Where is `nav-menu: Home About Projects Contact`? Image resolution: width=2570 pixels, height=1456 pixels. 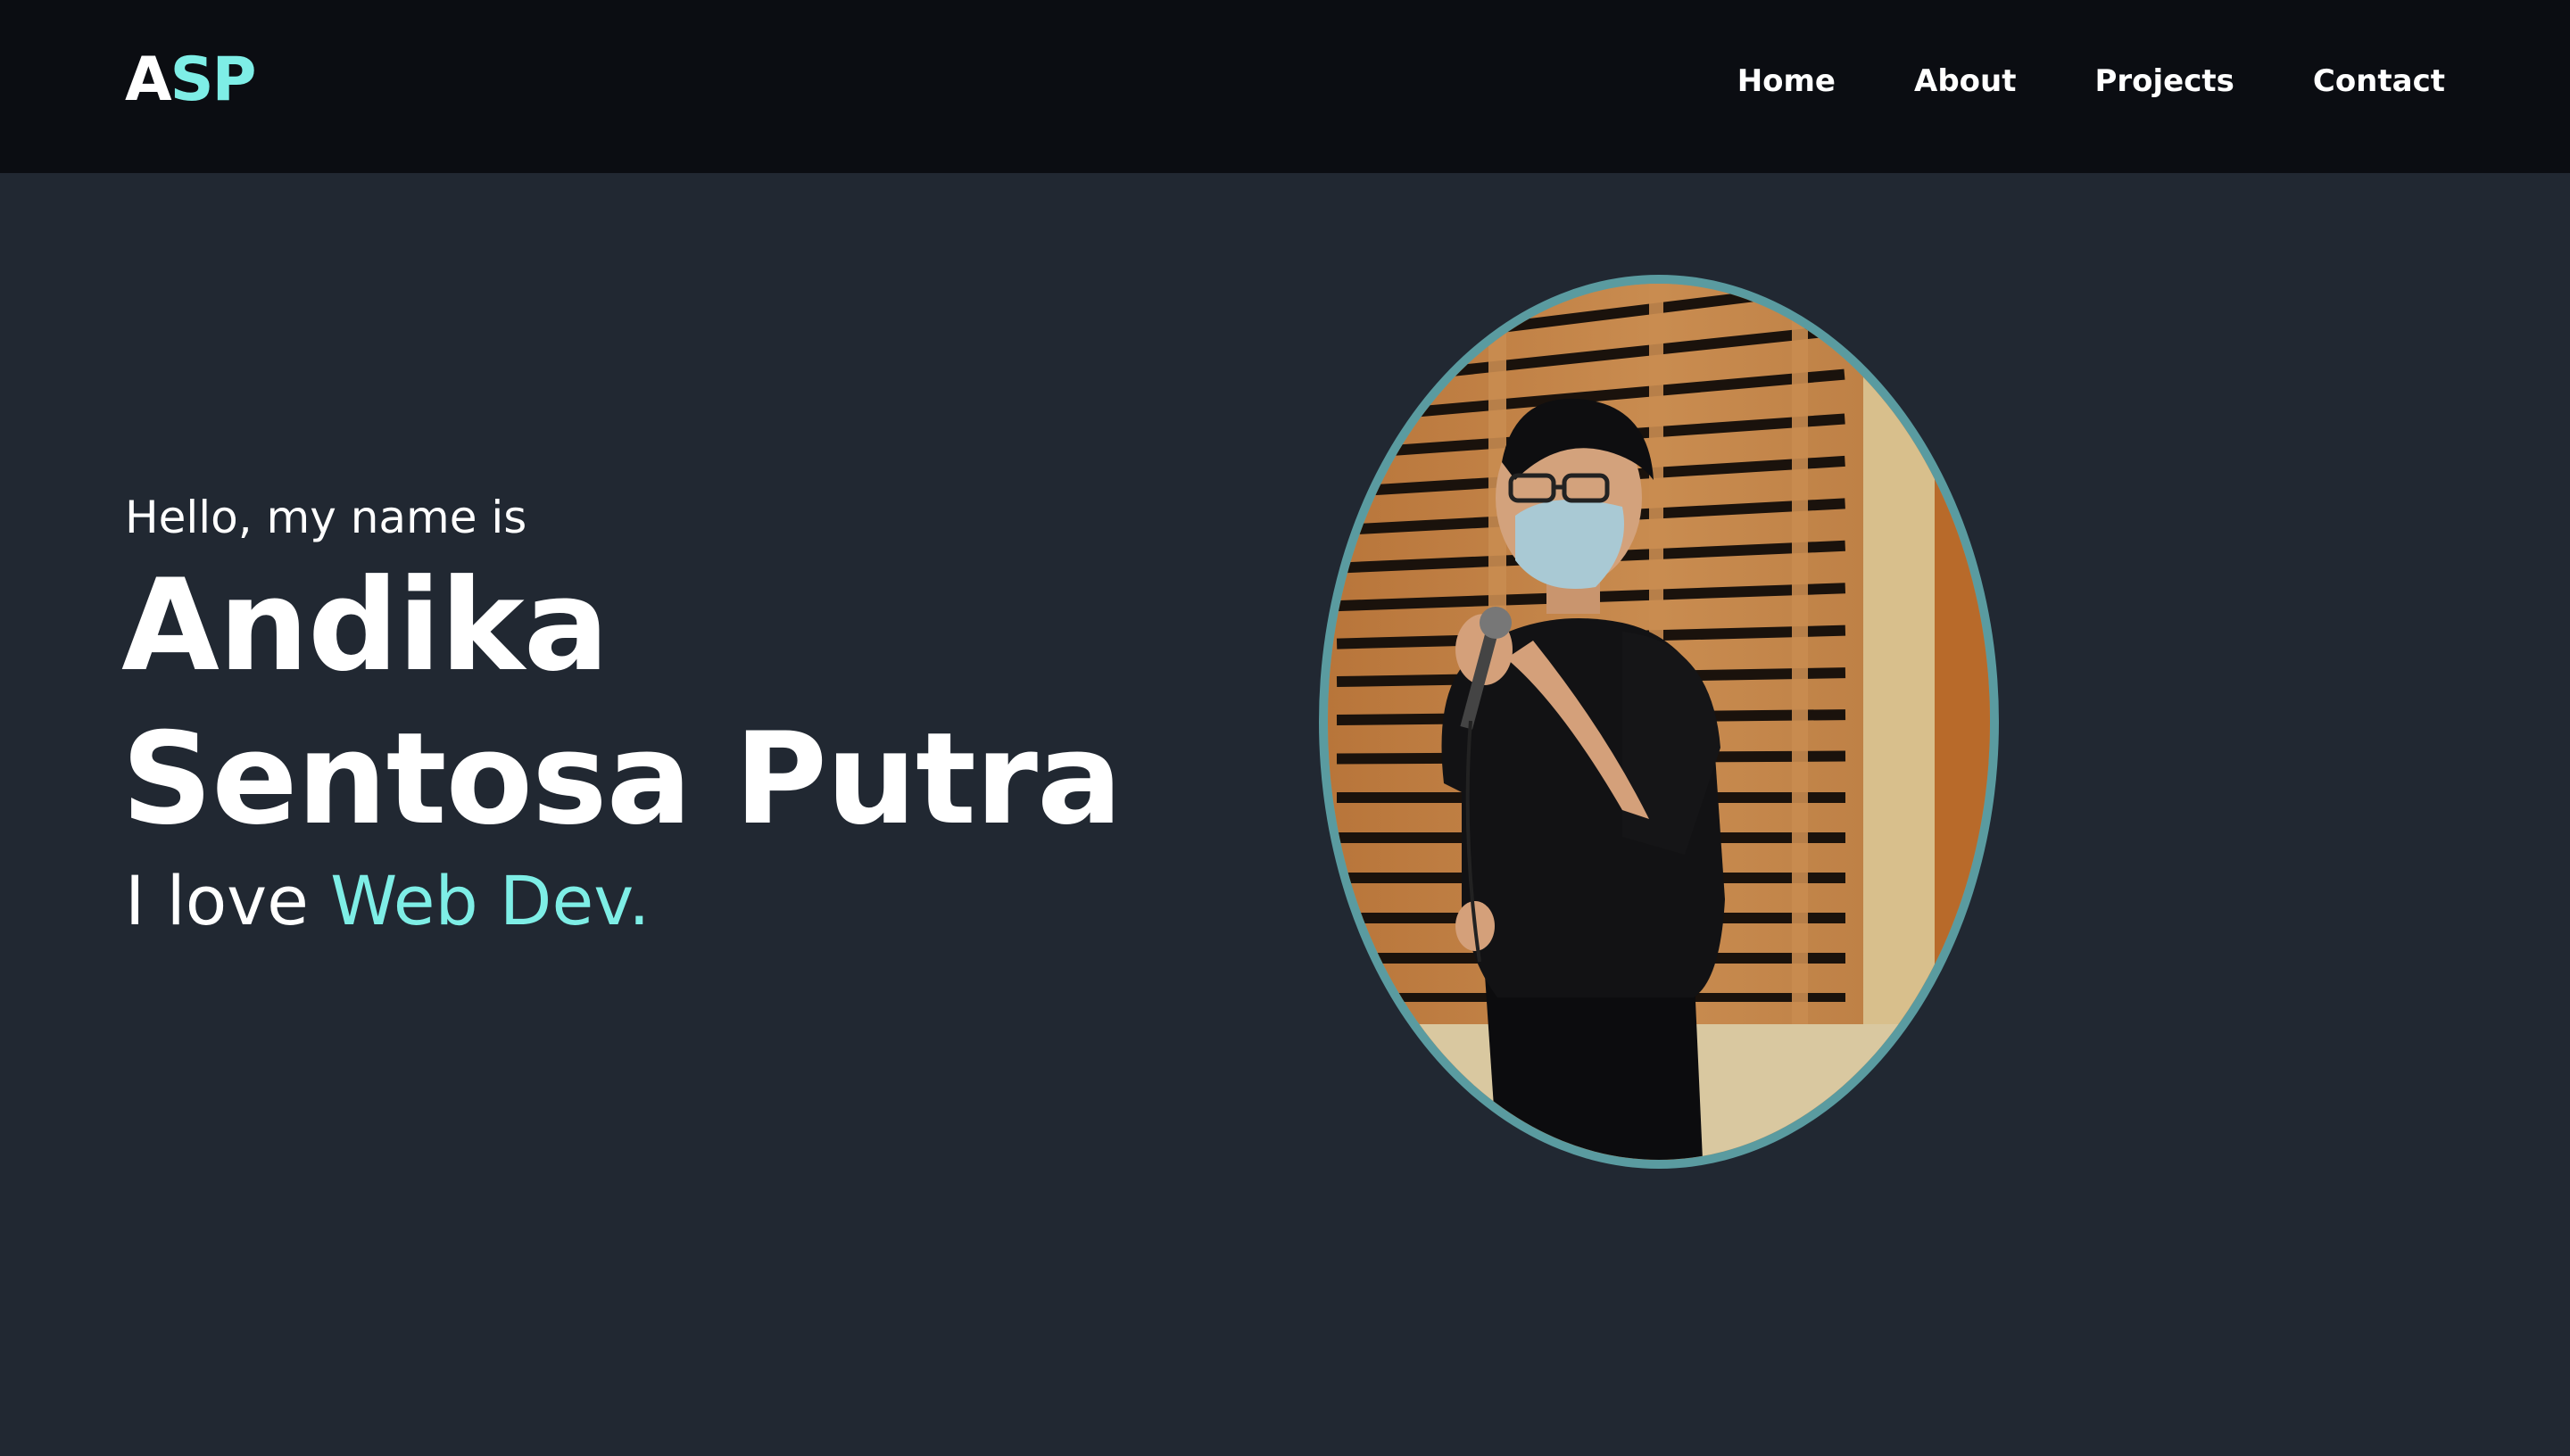 nav-menu: Home About Projects Contact is located at coordinates (2091, 81).